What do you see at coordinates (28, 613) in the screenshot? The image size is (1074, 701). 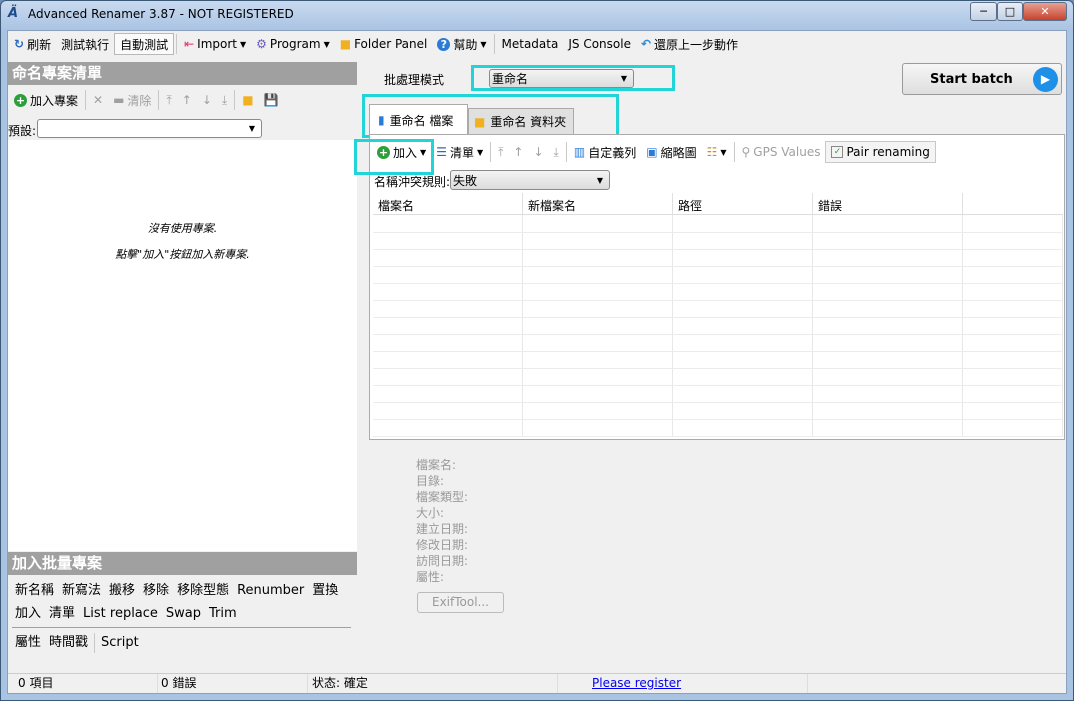 I see `method-add: 加入` at bounding box center [28, 613].